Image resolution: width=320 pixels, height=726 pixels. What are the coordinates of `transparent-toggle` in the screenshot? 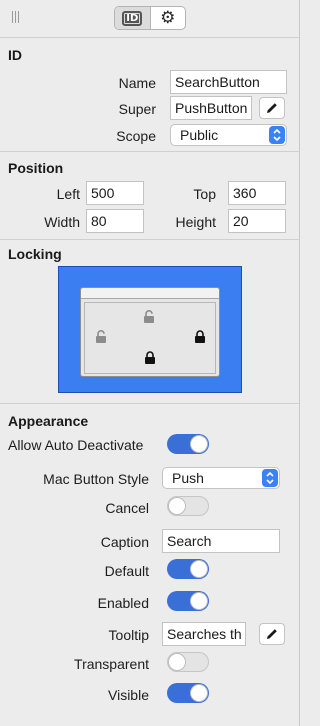 It's located at (188, 662).